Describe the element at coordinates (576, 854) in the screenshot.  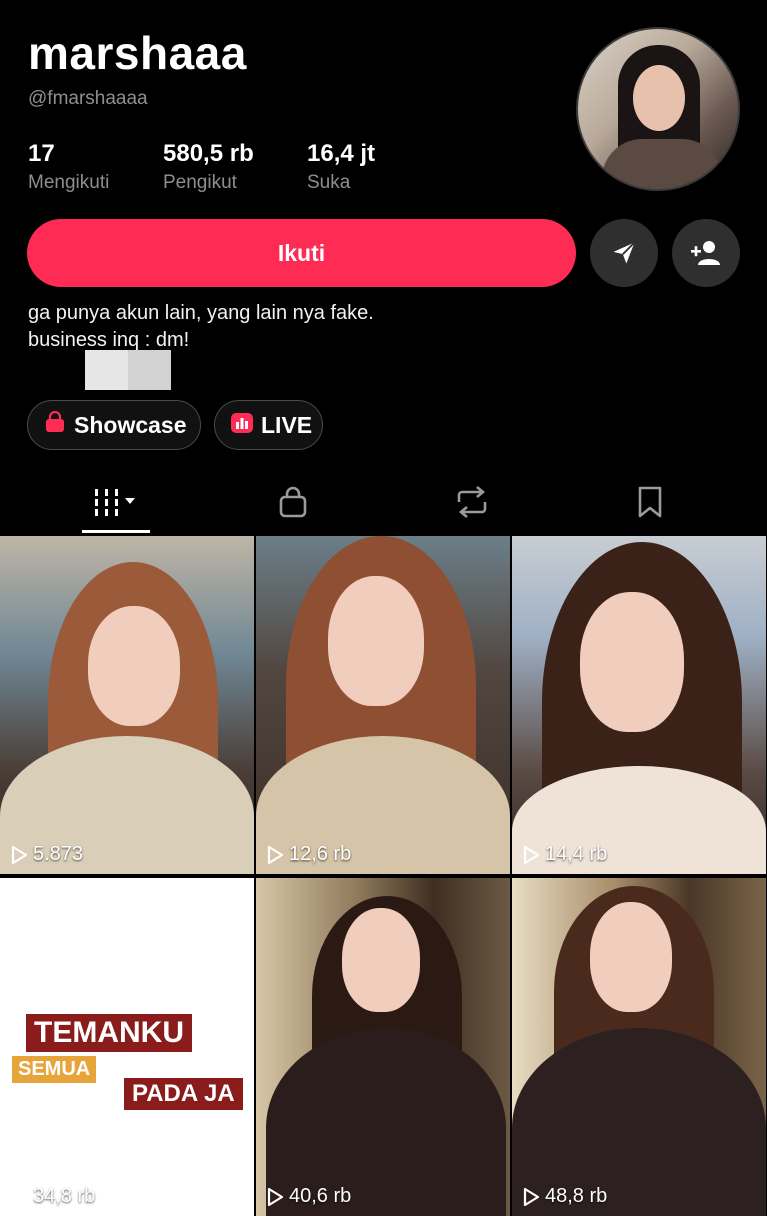
I see `view-count-value: 14,4 rb` at that location.